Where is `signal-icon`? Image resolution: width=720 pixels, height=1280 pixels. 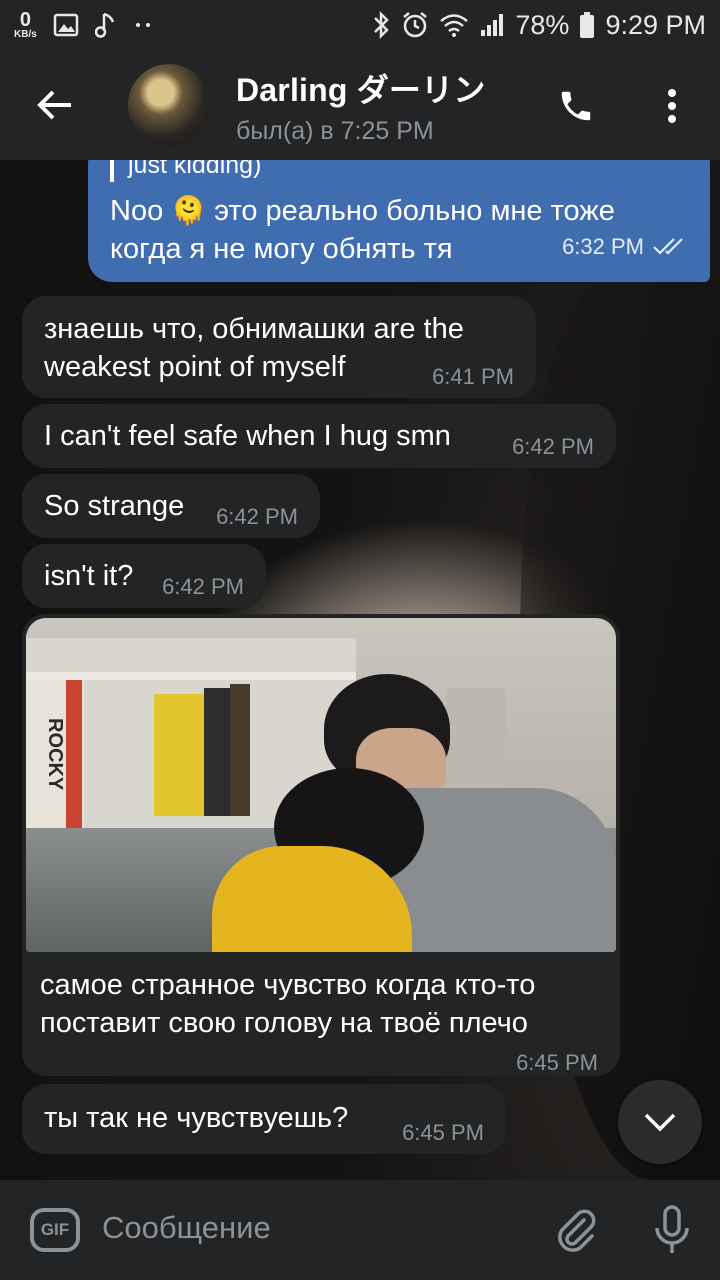 signal-icon is located at coordinates (492, 25).